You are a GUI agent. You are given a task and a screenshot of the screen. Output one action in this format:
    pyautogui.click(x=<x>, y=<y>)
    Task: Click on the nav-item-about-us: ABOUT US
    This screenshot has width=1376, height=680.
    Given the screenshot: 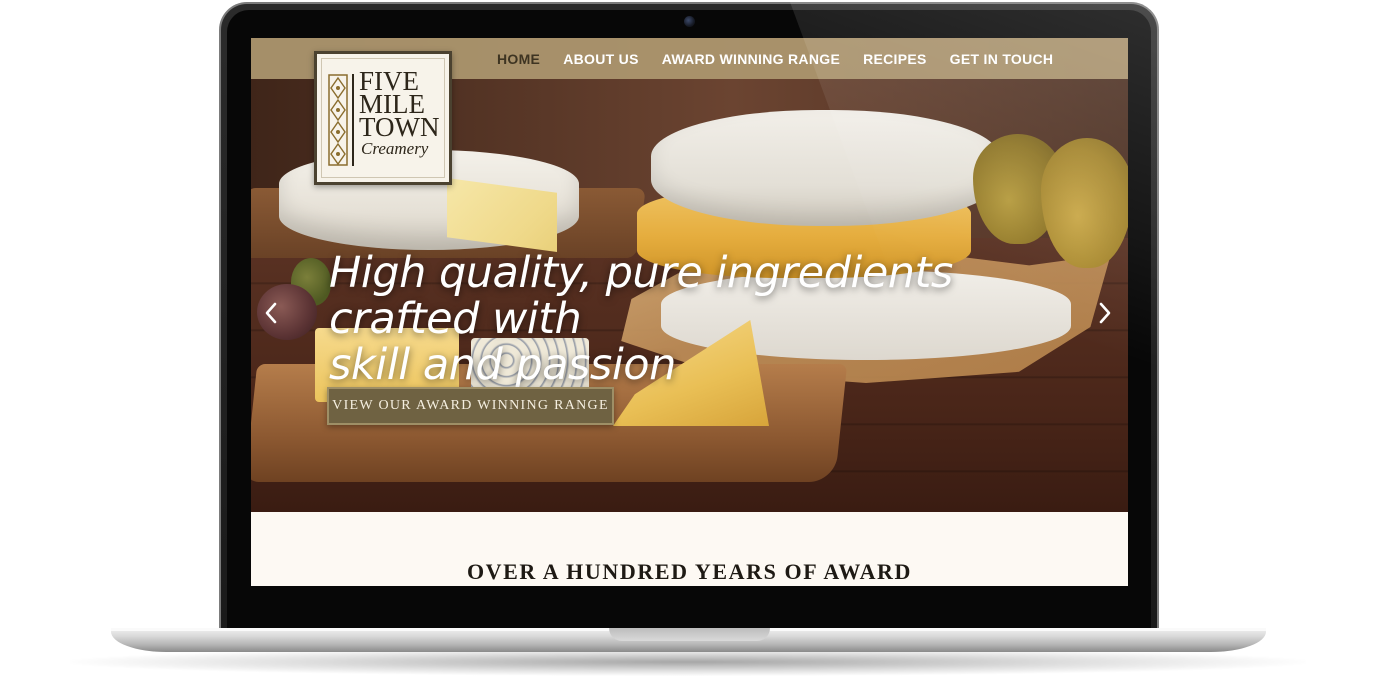 What is the action you would take?
    pyautogui.click(x=601, y=59)
    